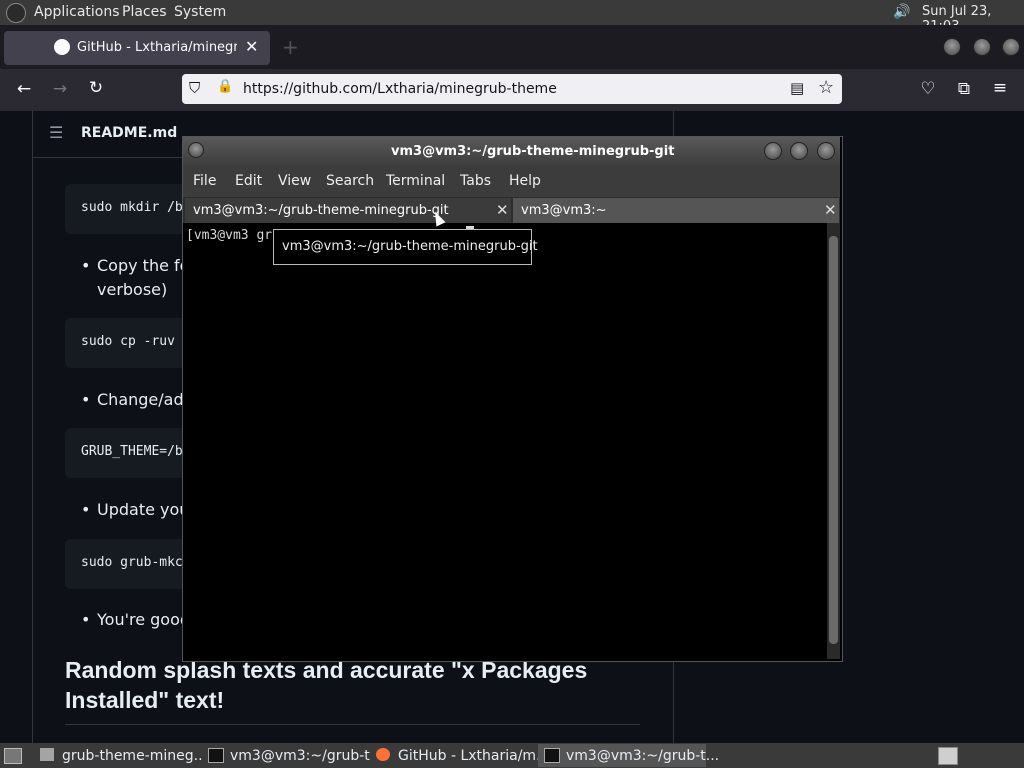 The image size is (1024, 768). I want to click on terminal-titlebar: vm3@vm3:~/grub-theme-minegrub-git, so click(511, 151).